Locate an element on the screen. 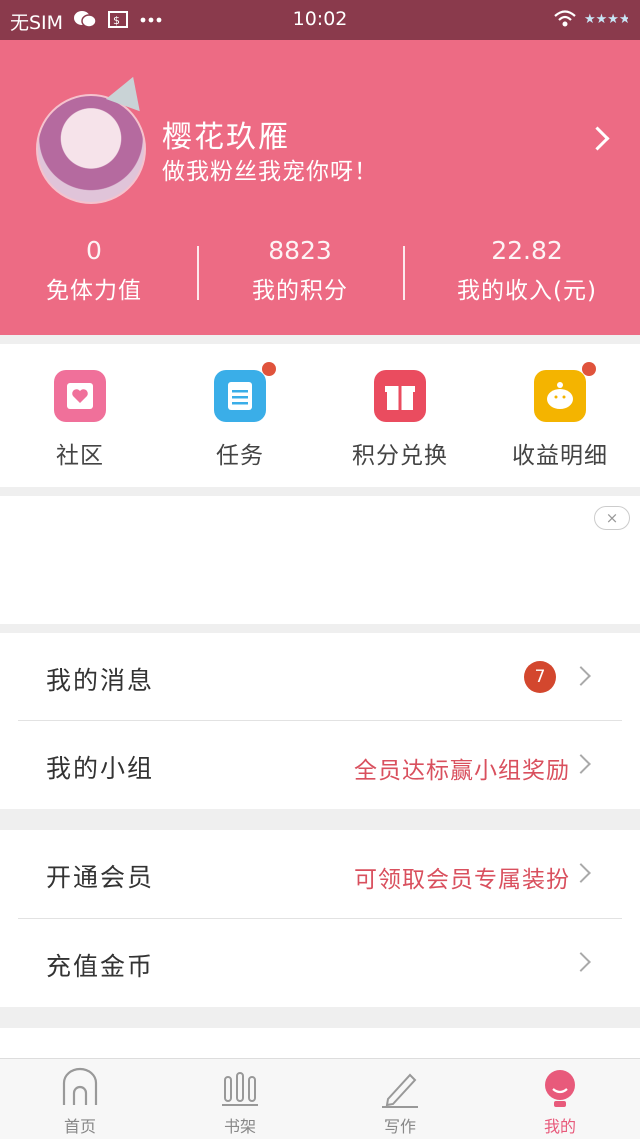 The height and width of the screenshot is (1139, 640). shortcut-community: 社区 is located at coordinates (80, 420).